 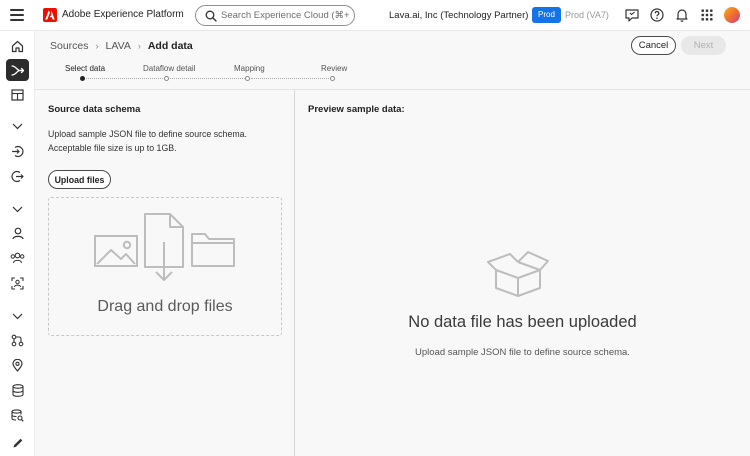 What do you see at coordinates (732, 15) in the screenshot?
I see `avatar` at bounding box center [732, 15].